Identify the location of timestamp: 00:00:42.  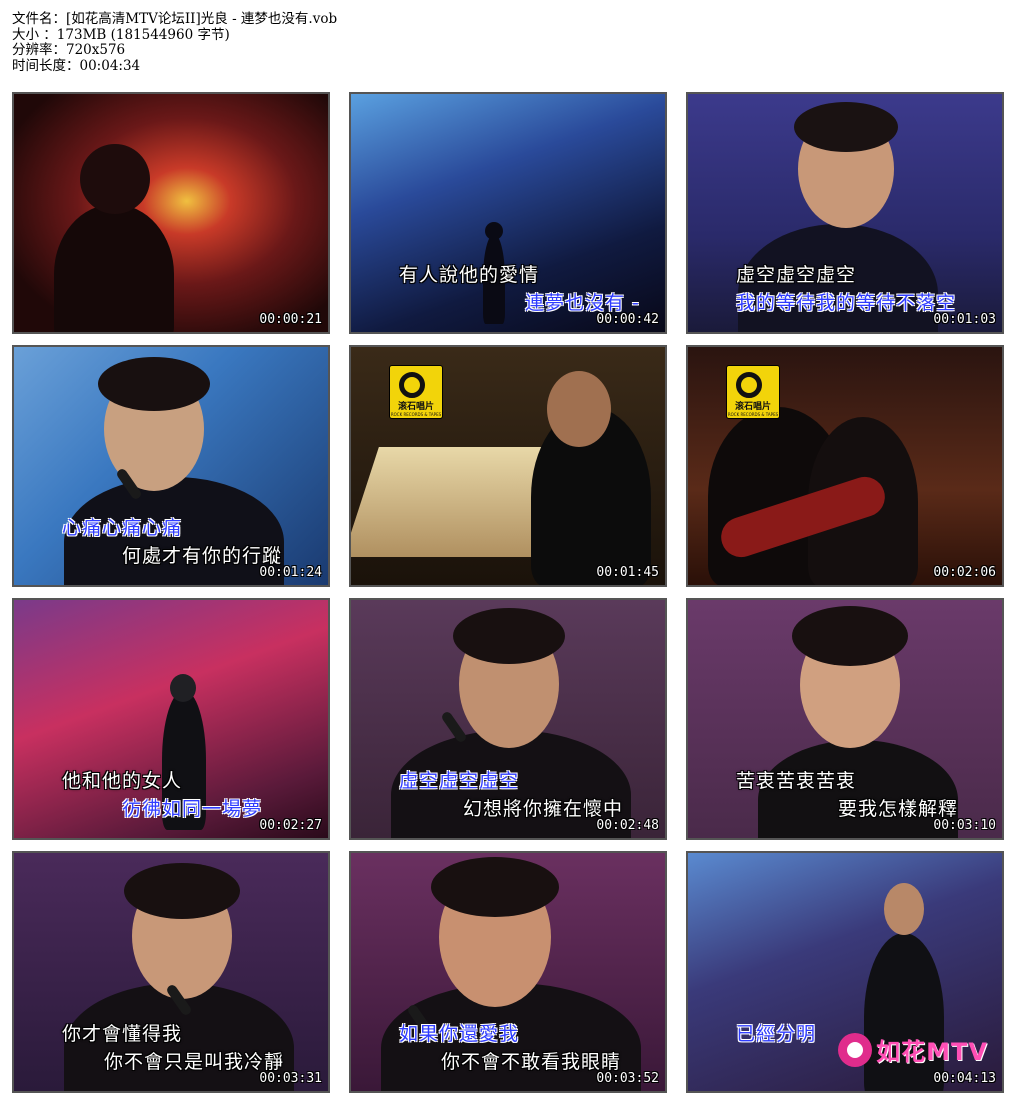
(627, 319).